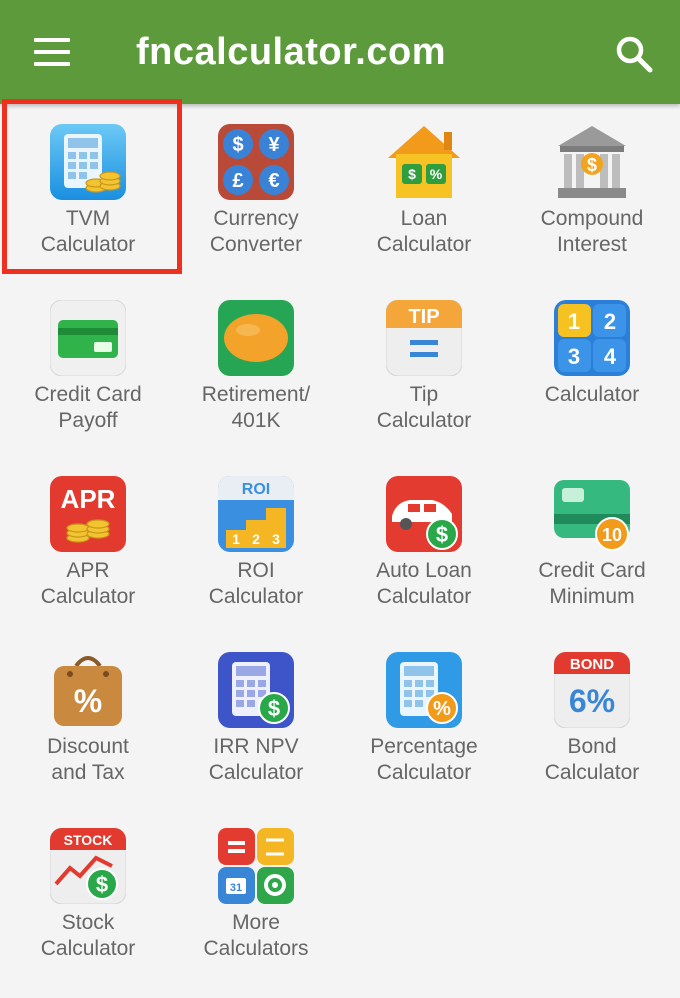 This screenshot has height=998, width=680. I want to click on tile-label: Credit Card Minimum, so click(592, 583).